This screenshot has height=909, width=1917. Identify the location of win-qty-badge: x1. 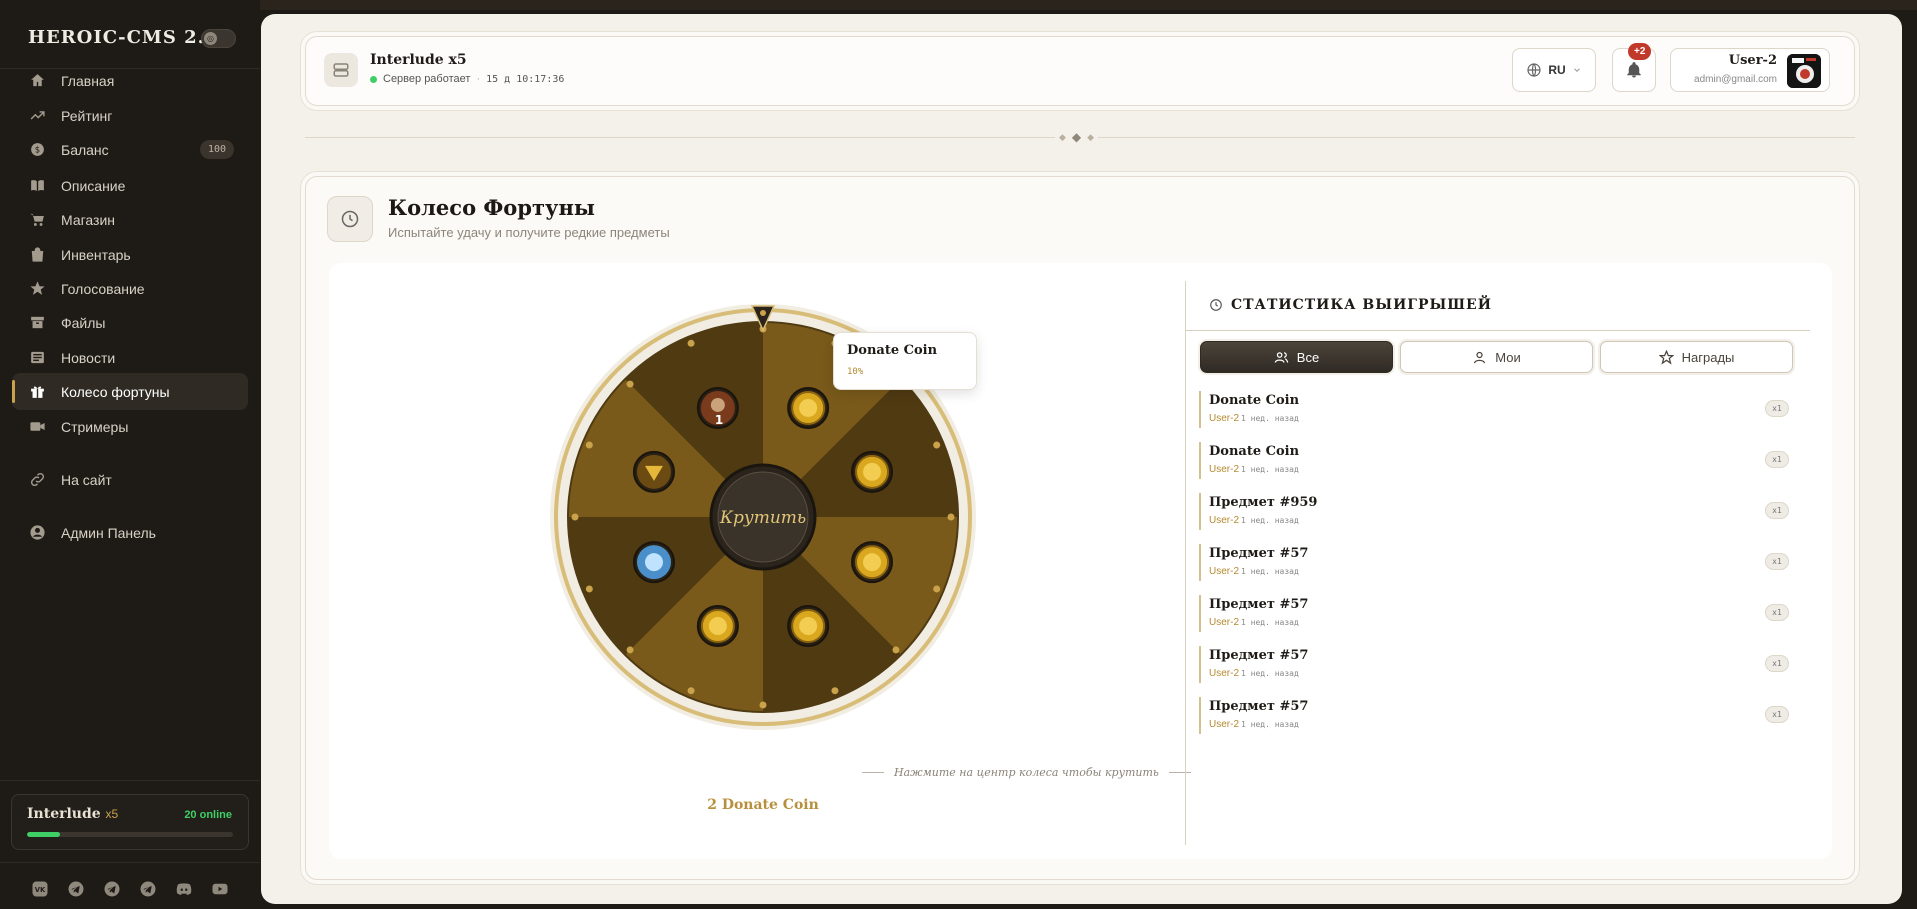
(1777, 561).